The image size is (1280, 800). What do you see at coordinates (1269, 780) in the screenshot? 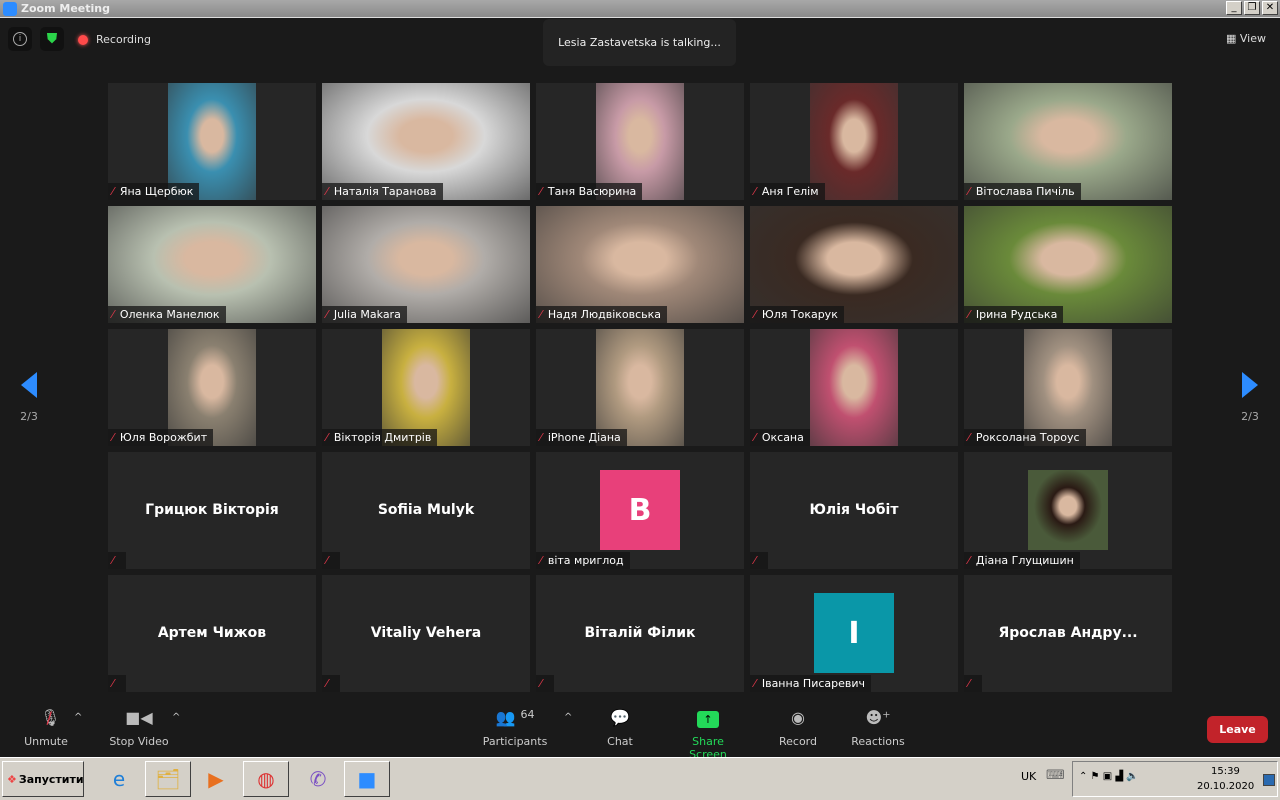
I see `show-desktop-icon` at bounding box center [1269, 780].